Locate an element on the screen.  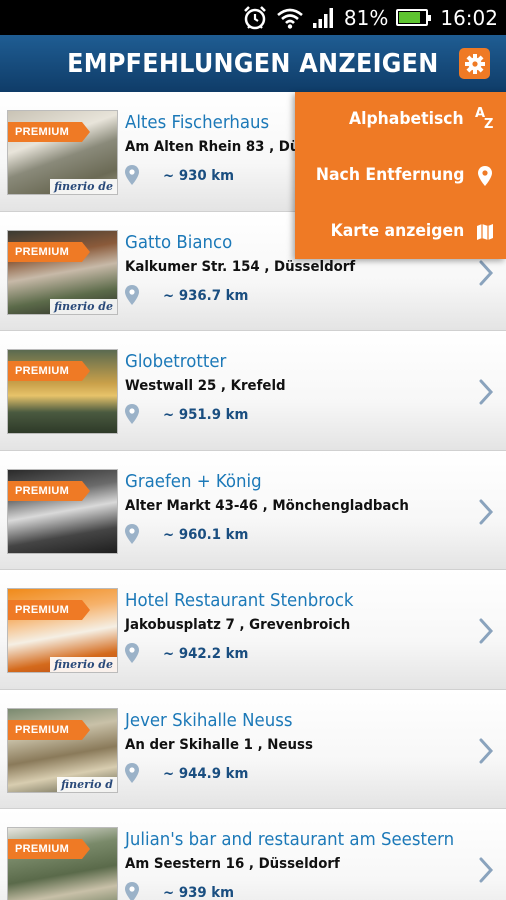
restaurant-name: Altes Fischerhaus is located at coordinates (197, 122).